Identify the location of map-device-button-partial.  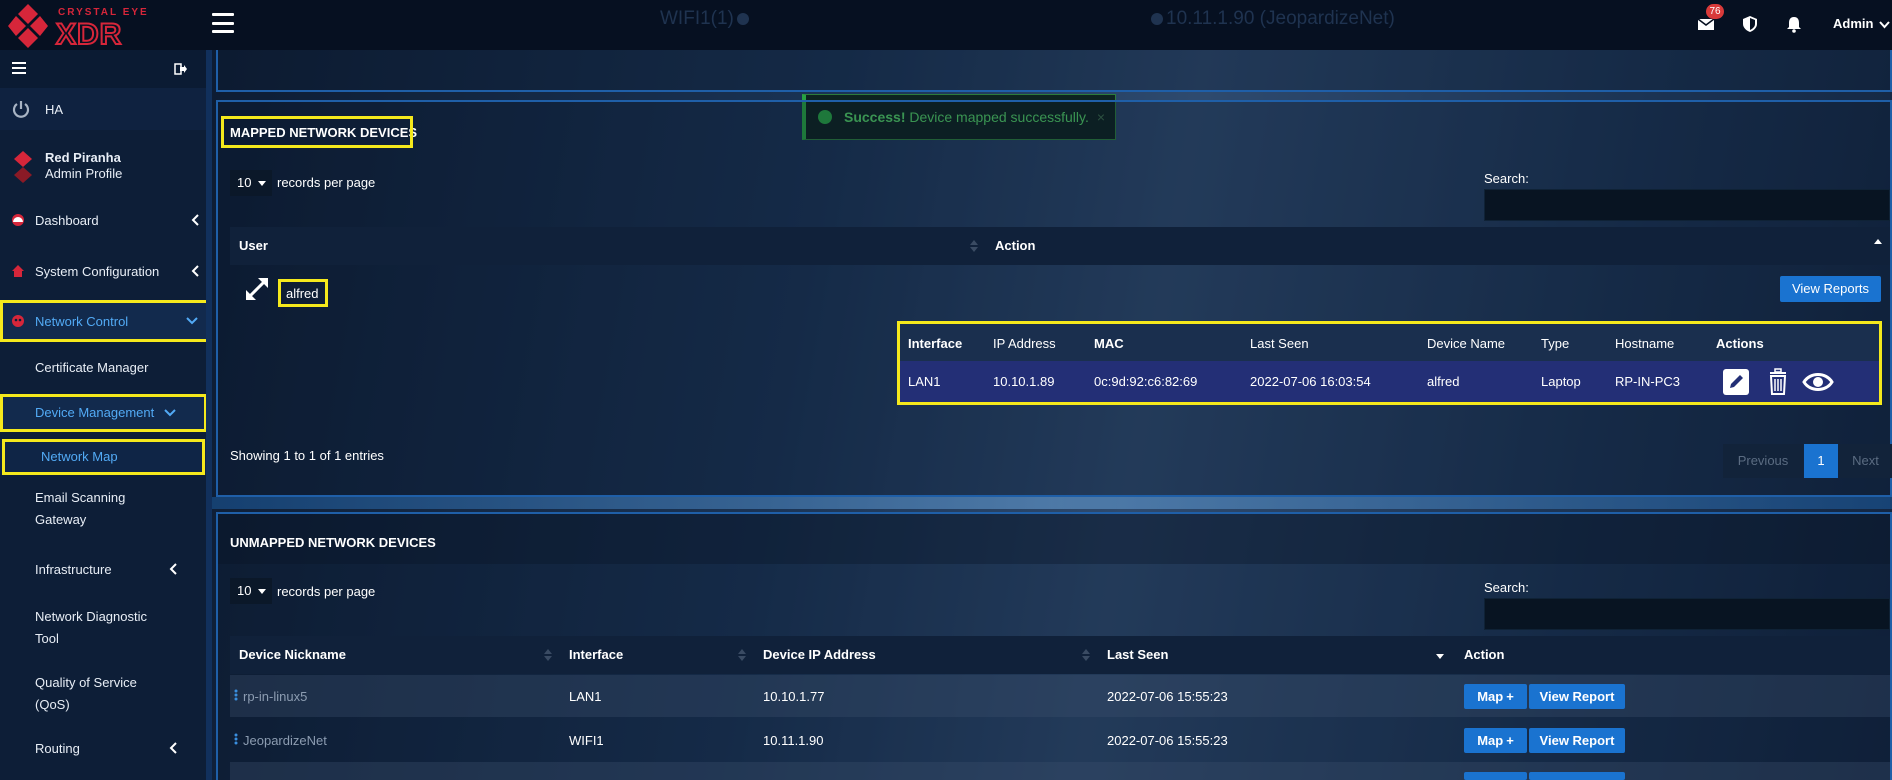
(1495, 776).